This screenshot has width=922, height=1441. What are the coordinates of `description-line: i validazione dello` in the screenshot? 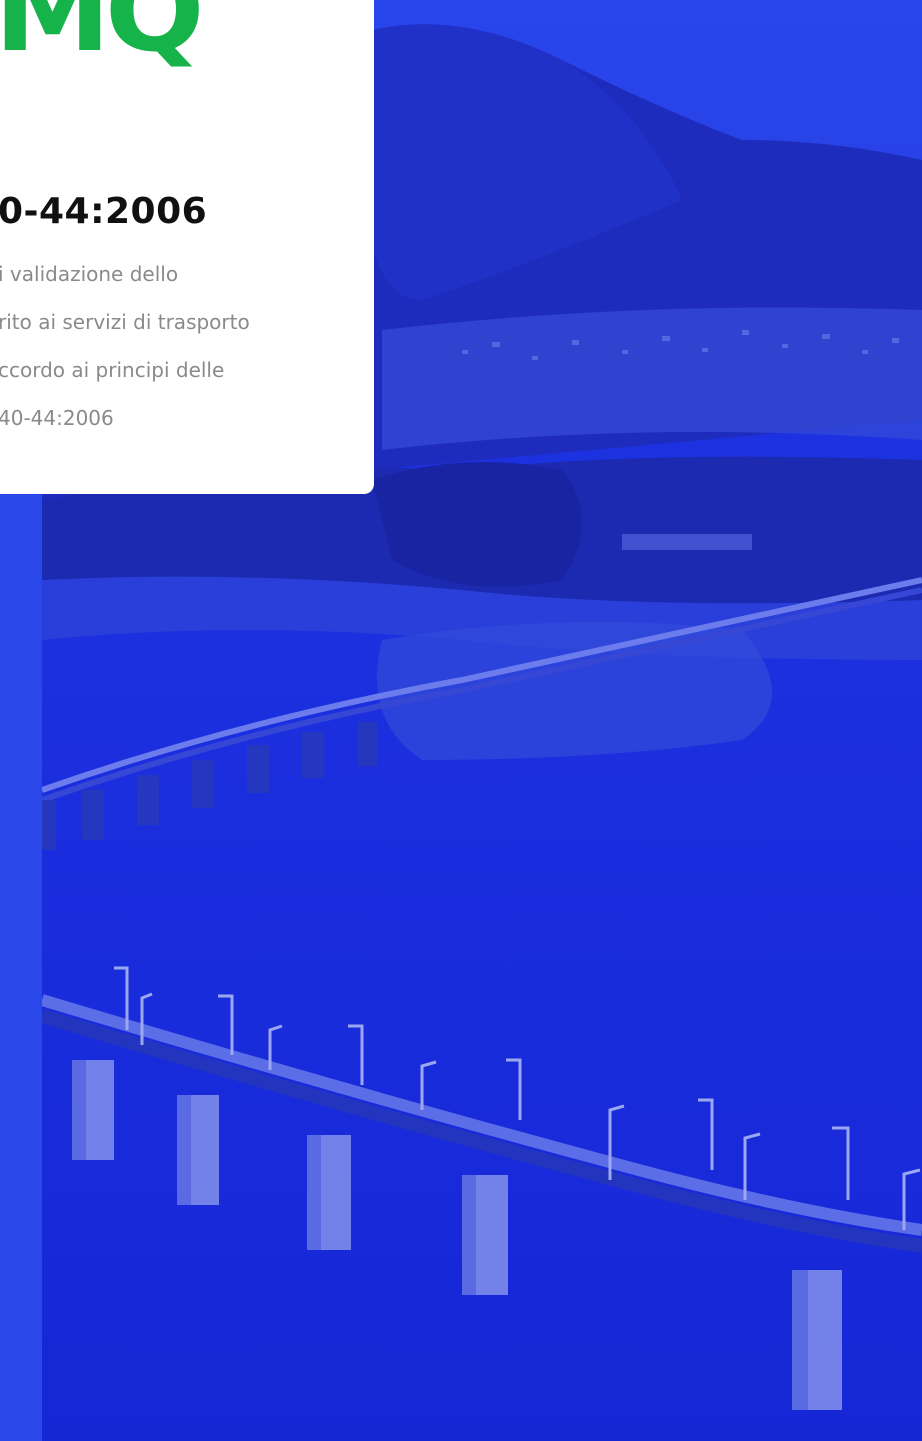 It's located at (89, 274).